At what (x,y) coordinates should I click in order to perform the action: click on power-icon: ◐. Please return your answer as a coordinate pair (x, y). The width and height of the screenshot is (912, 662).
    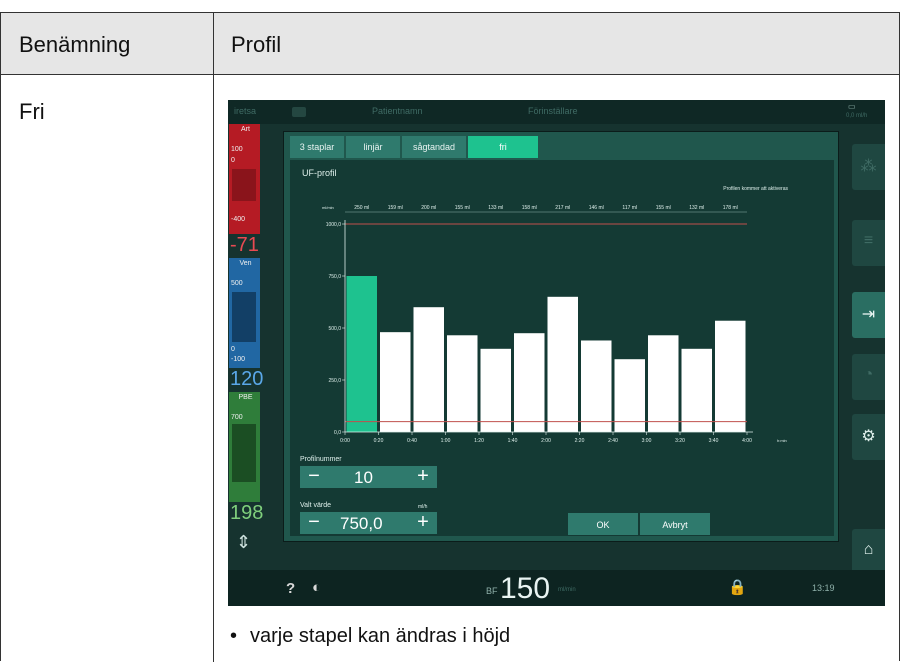
    Looking at the image, I should click on (316, 587).